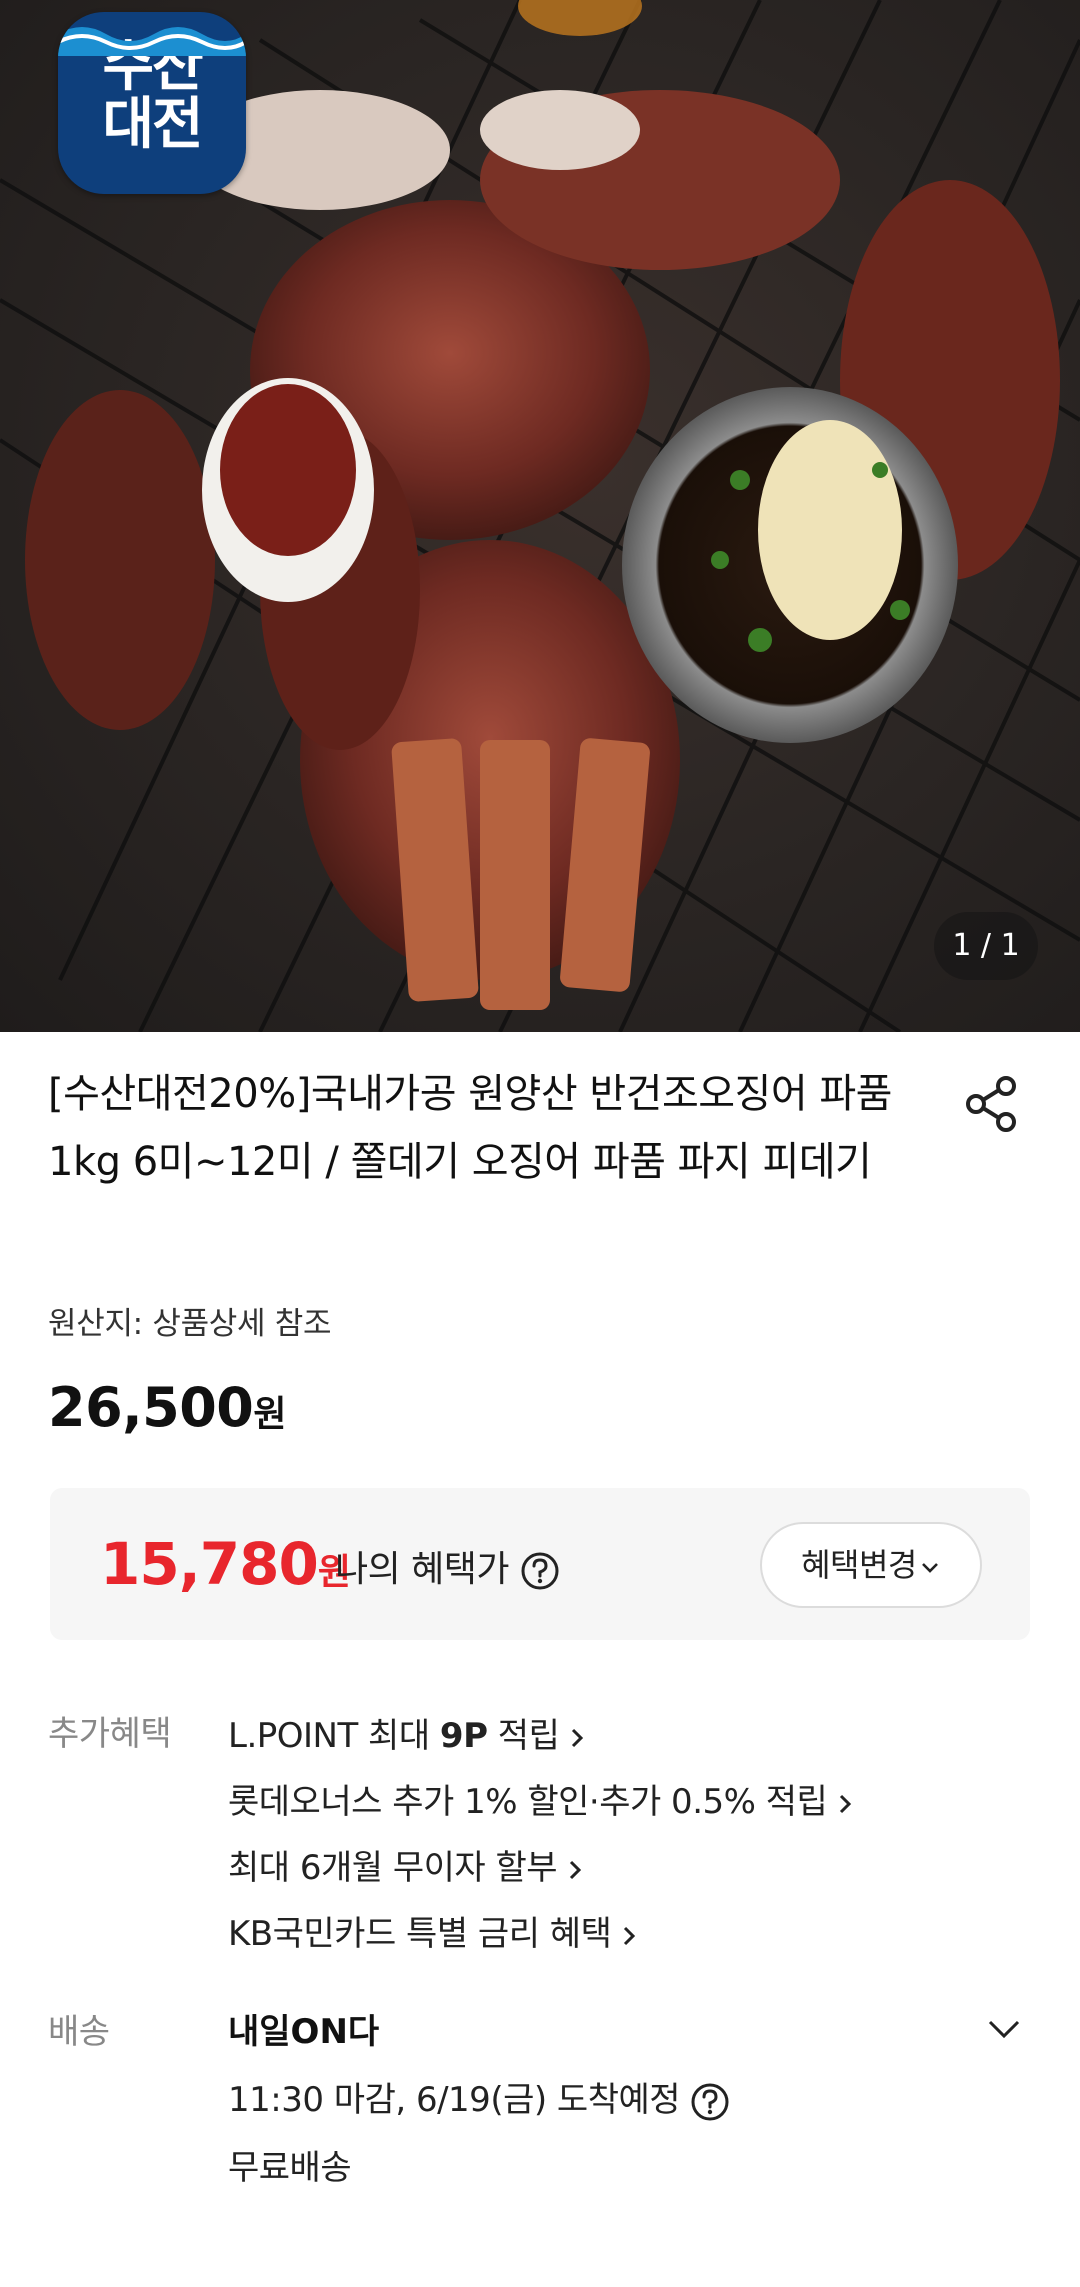 The image size is (1080, 2287). Describe the element at coordinates (393, 1868) in the screenshot. I see `benefit-installment-text: 최대 6개월 무이자 할부` at that location.